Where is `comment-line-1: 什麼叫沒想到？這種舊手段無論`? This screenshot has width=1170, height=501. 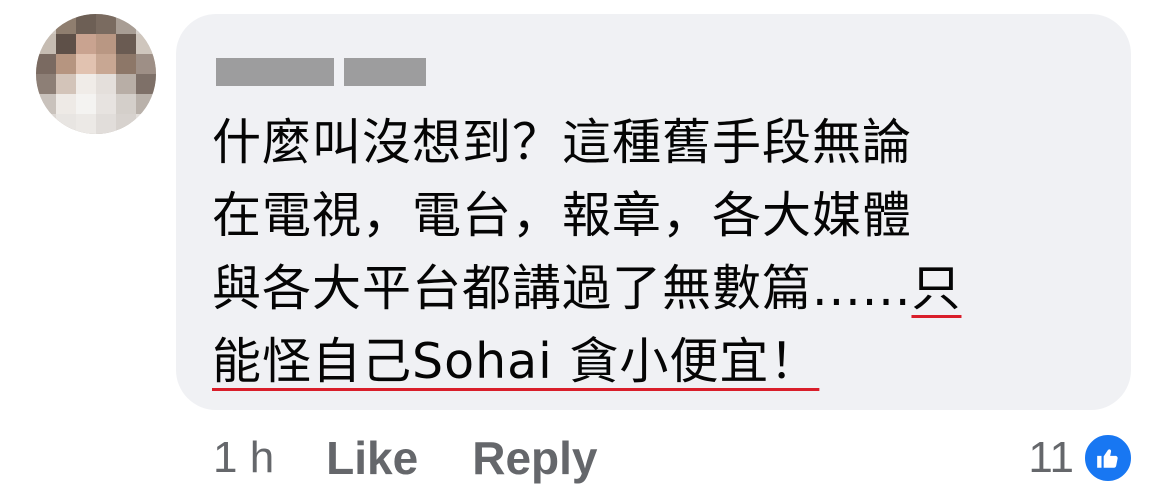
comment-line-1: 什麼叫沒想到？這種舊手段無論 is located at coordinates (562, 142).